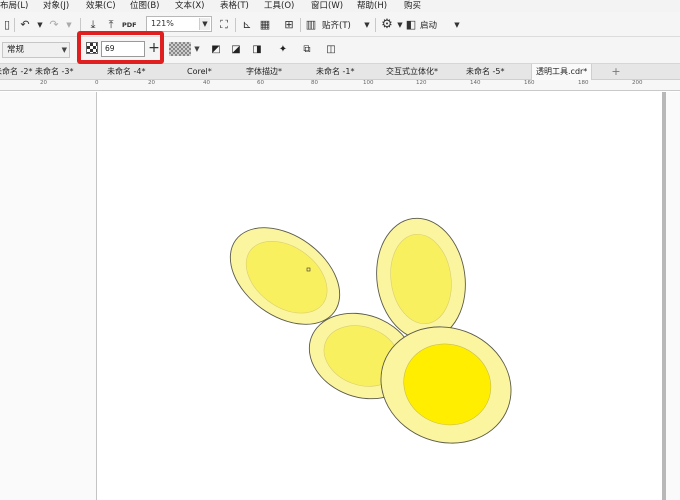 This screenshot has width=680, height=500. I want to click on redo-dropdown-icon: ▼, so click(69, 24).